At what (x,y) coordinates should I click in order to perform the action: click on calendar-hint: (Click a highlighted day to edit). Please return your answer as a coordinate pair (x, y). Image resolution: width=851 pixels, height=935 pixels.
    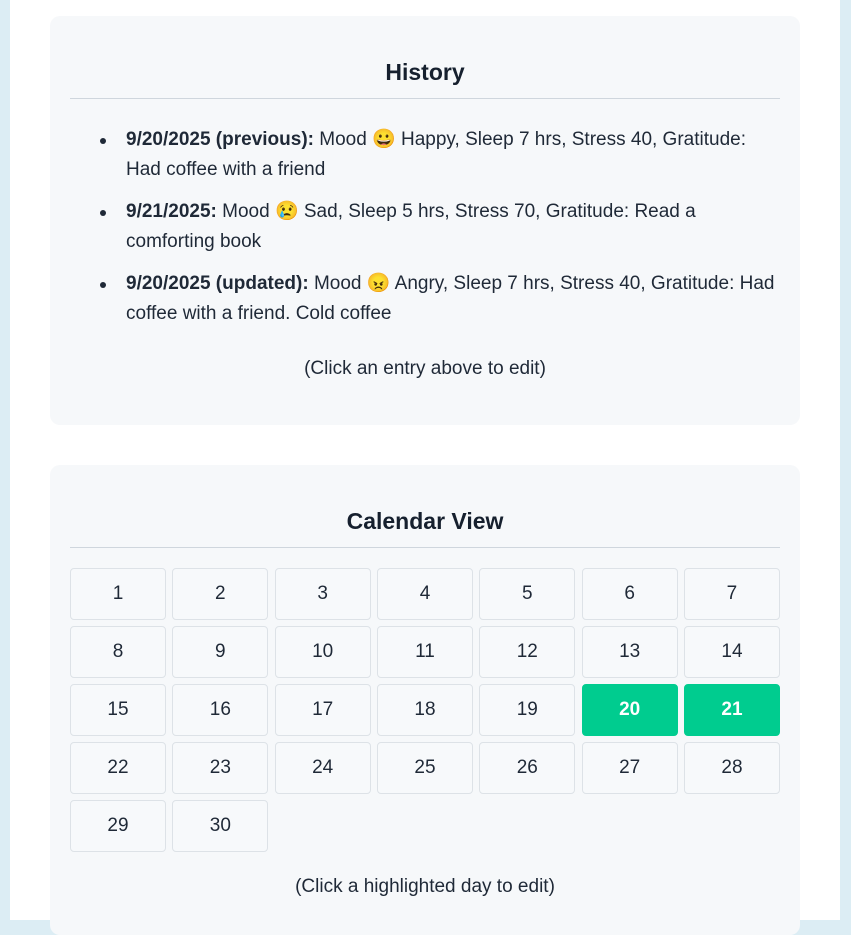
    Looking at the image, I should click on (425, 886).